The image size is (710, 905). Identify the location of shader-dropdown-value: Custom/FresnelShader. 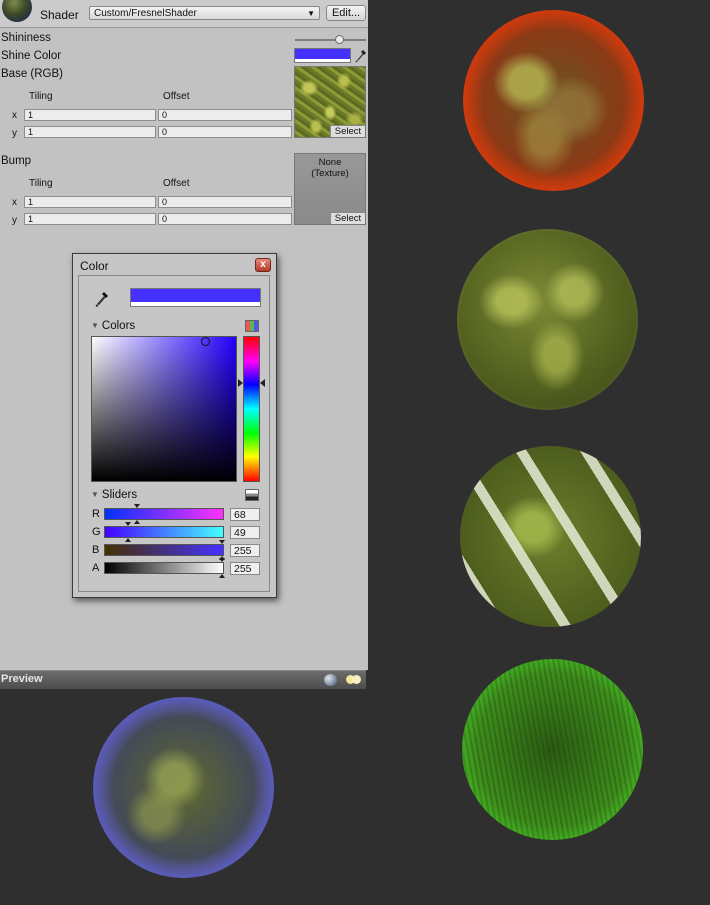
(145, 13).